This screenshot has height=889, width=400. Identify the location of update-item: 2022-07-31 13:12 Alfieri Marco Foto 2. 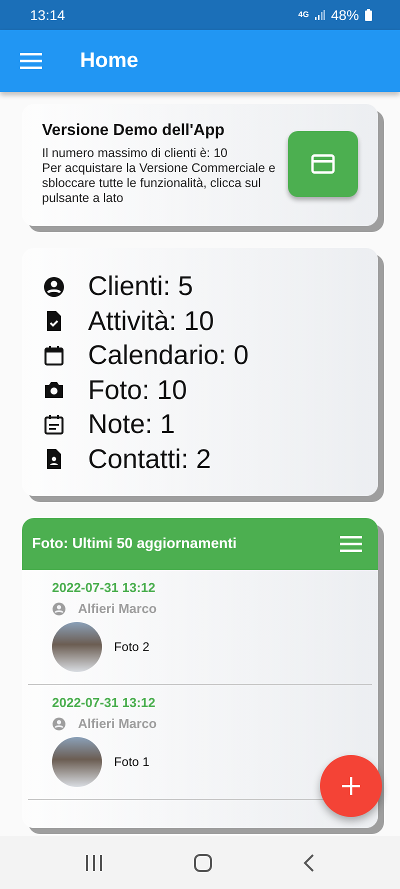
(200, 627).